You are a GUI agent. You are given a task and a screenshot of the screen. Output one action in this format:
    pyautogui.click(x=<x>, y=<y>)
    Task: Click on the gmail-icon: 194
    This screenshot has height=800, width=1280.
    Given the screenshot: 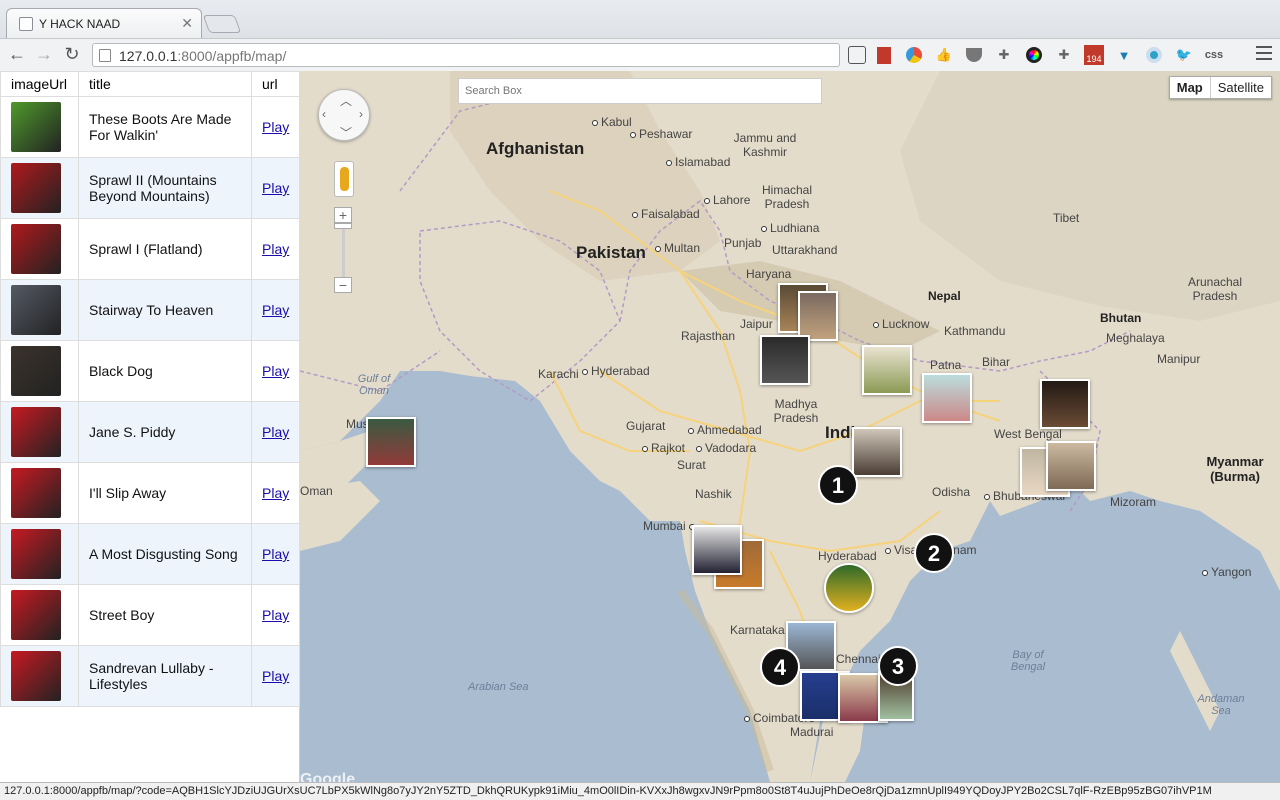 What is the action you would take?
    pyautogui.click(x=1094, y=55)
    